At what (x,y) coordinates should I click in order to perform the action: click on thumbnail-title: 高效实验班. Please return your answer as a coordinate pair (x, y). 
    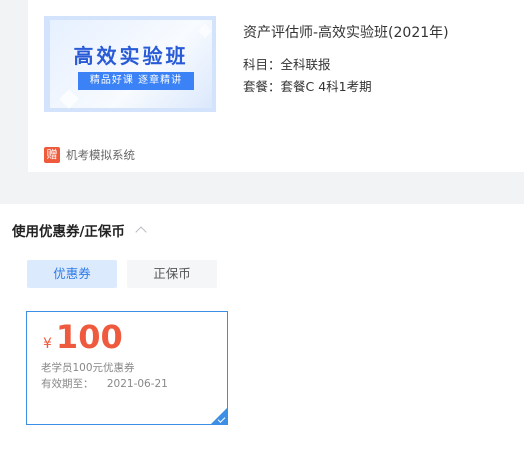
    Looking at the image, I should click on (131, 56).